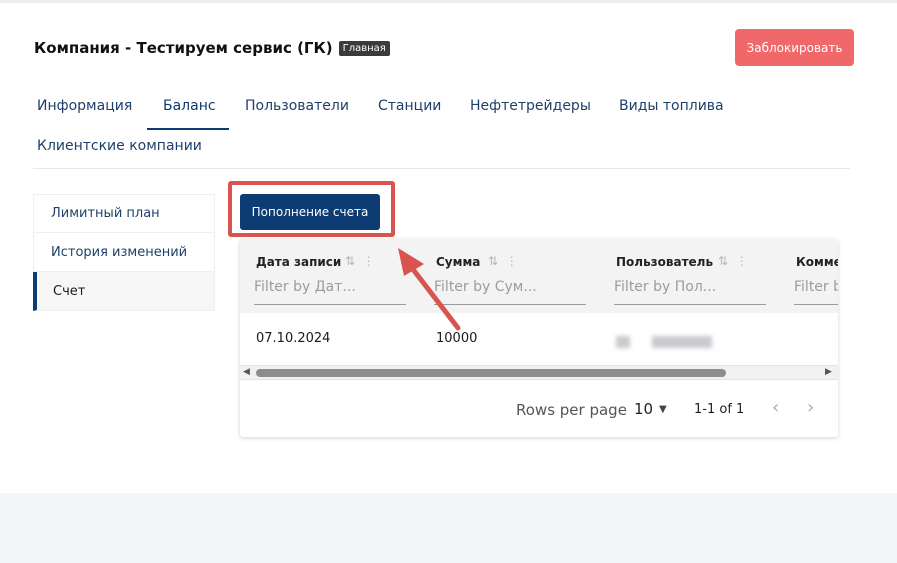 Image resolution: width=897 pixels, height=563 pixels. I want to click on tab-stations: Станции, so click(409, 106).